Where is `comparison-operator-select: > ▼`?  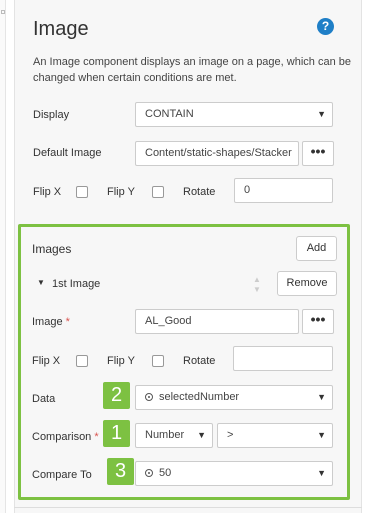 comparison-operator-select: > ▼ is located at coordinates (275, 435).